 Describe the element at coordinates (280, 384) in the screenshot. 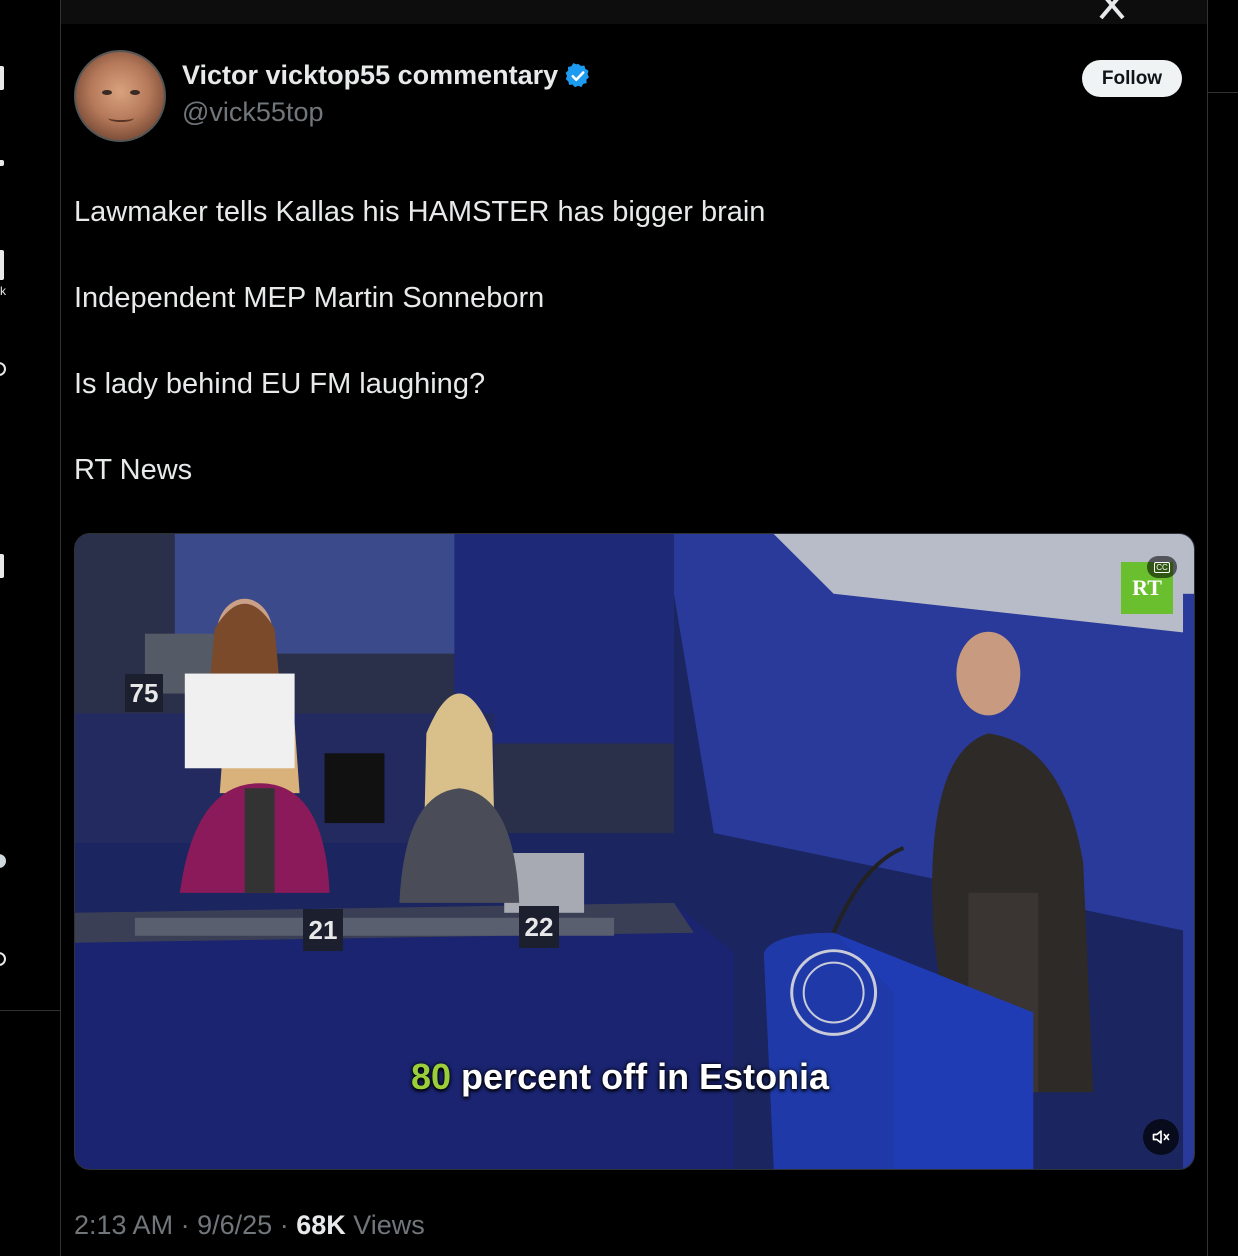

I see `tweet-text-line: Is lady behind EU FM laughing?` at that location.